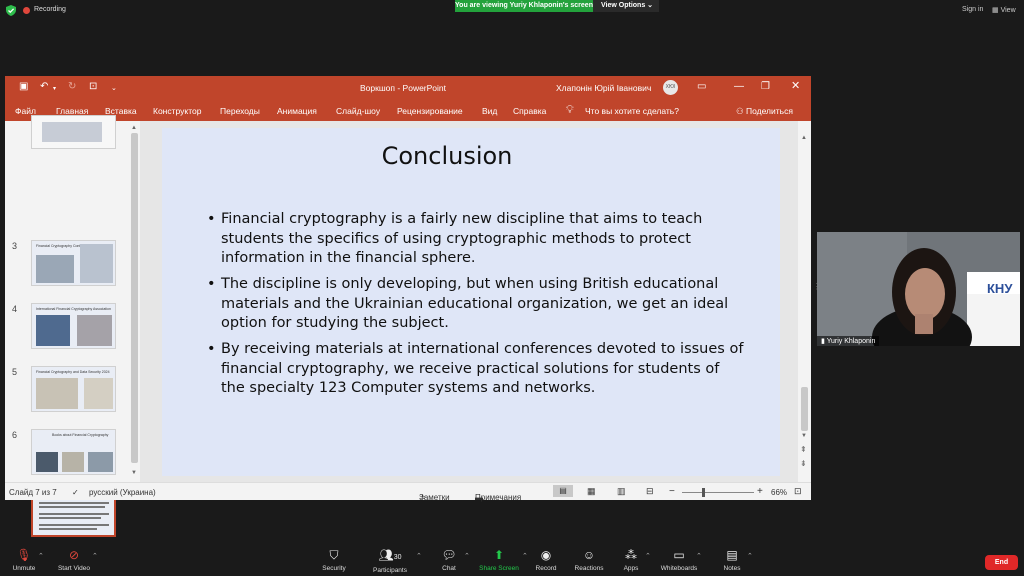  Describe the element at coordinates (15, 309) in the screenshot. I see `slide-number: 4` at that location.